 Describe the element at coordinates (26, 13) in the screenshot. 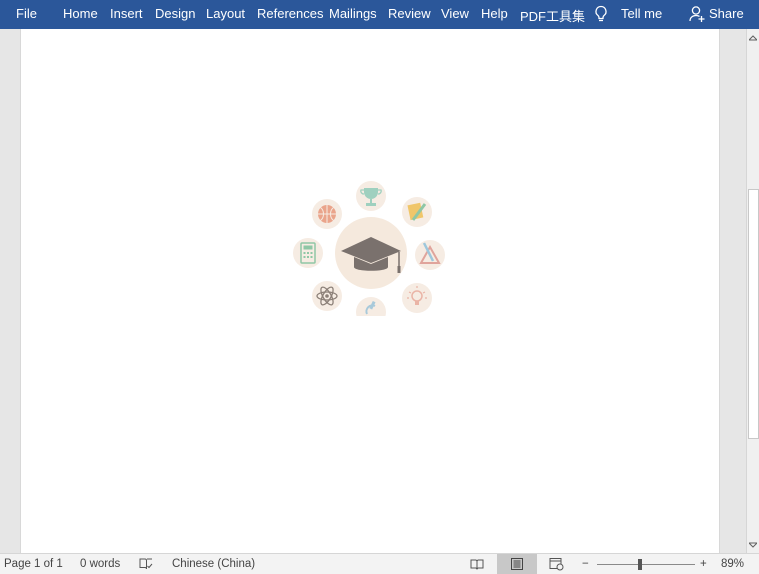

I see `tab-file: File` at that location.